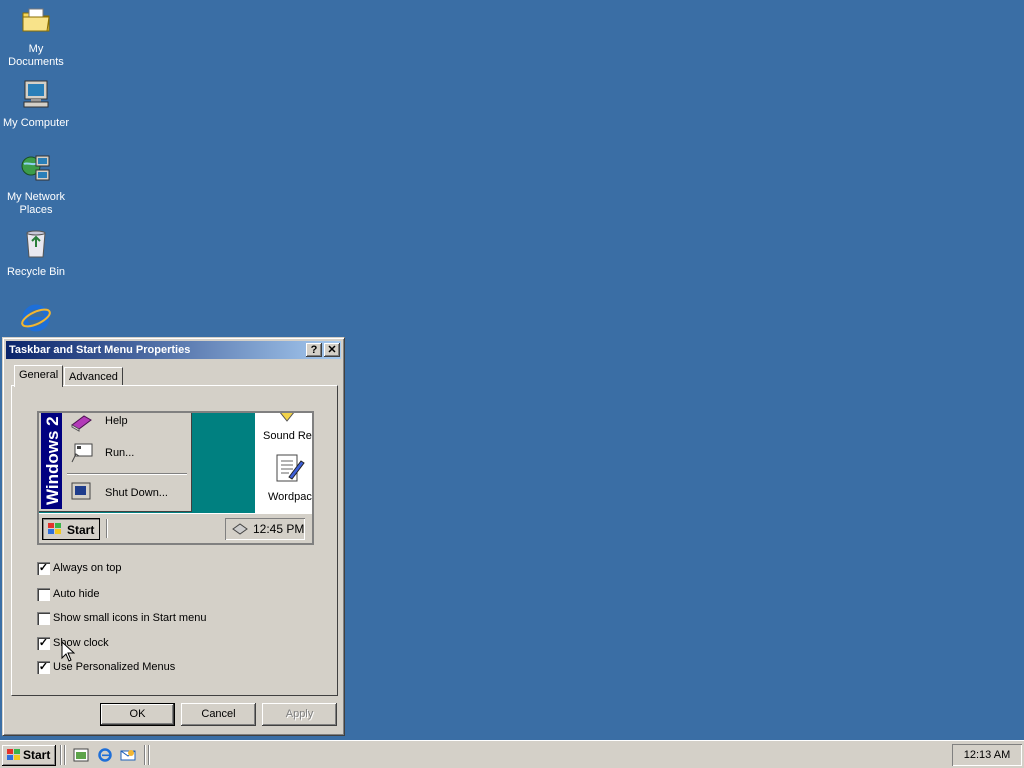 This screenshot has height=768, width=1024. What do you see at coordinates (35, 168) in the screenshot?
I see `network-places-icon` at bounding box center [35, 168].